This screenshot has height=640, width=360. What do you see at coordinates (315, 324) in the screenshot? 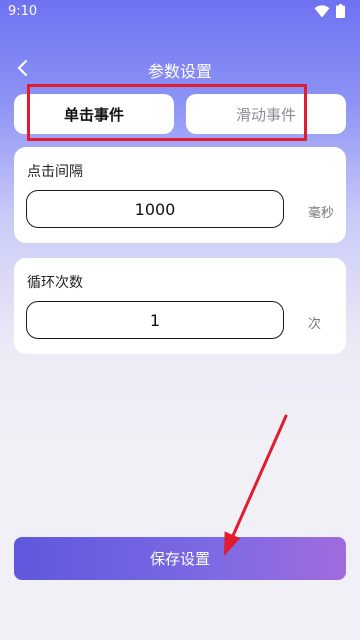
I see `loop-count-unit: 次` at bounding box center [315, 324].